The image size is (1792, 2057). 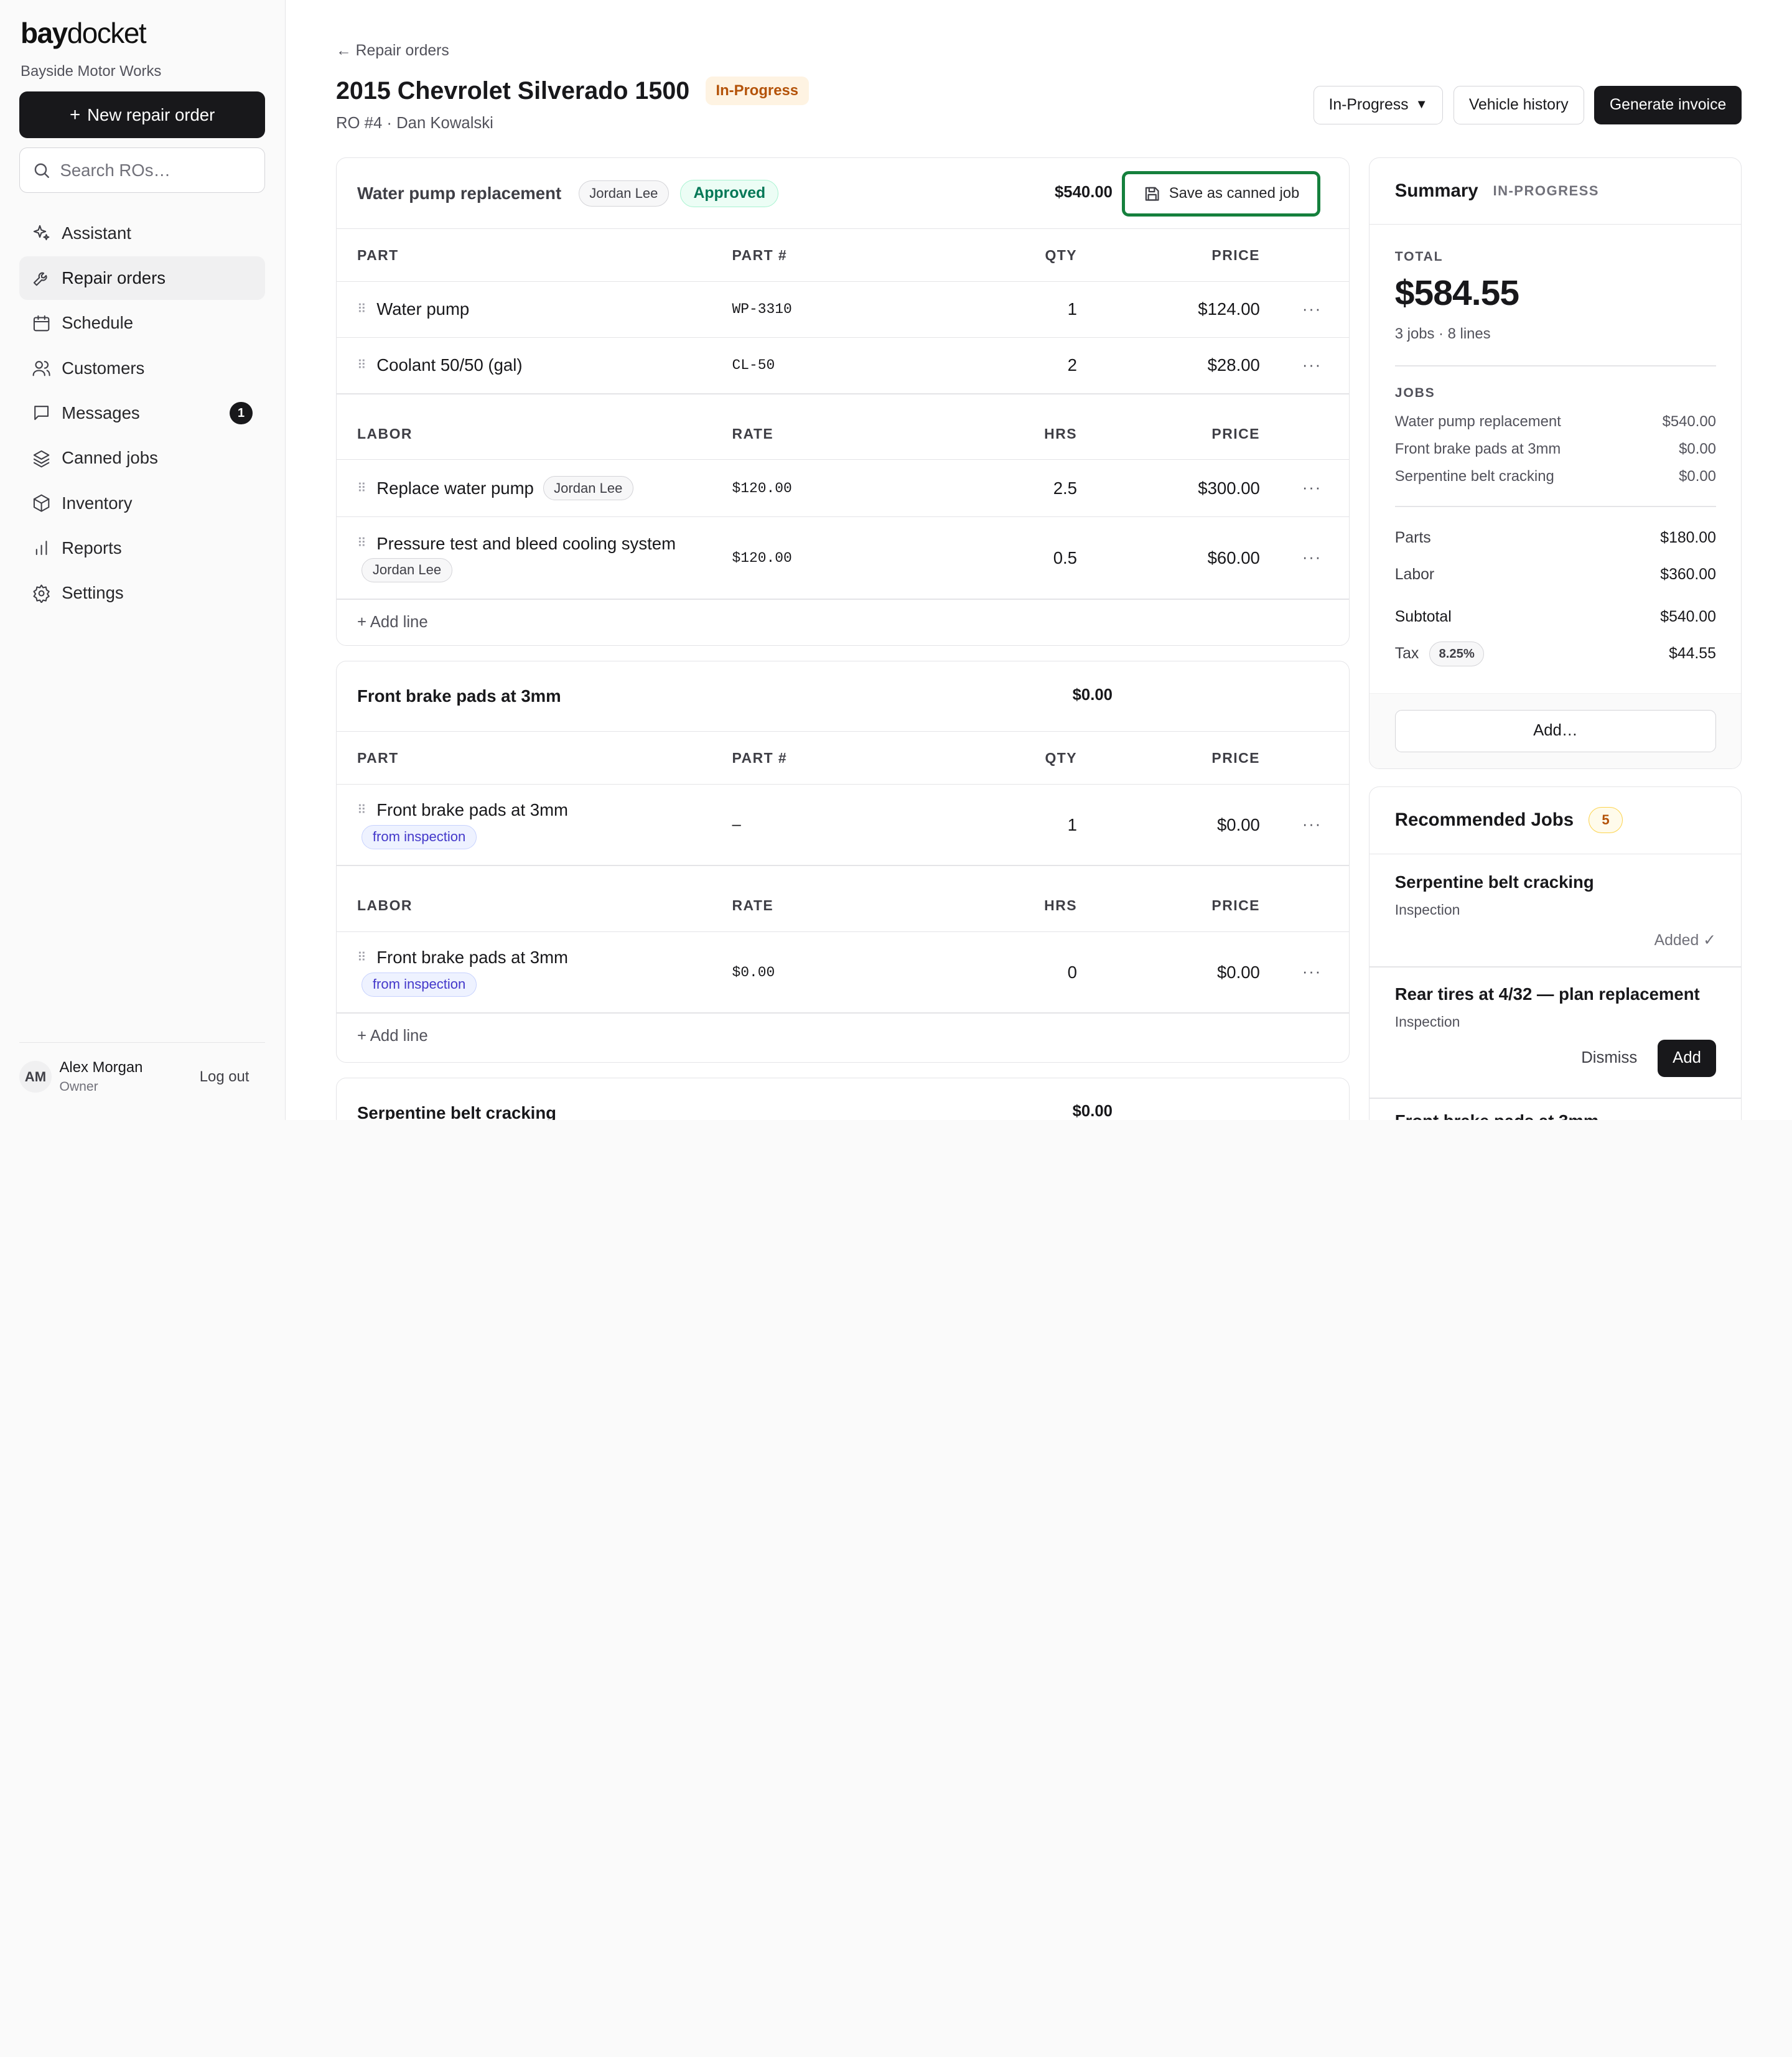 What do you see at coordinates (142, 323) in the screenshot?
I see `sidebar-item-schedule: Schedule` at bounding box center [142, 323].